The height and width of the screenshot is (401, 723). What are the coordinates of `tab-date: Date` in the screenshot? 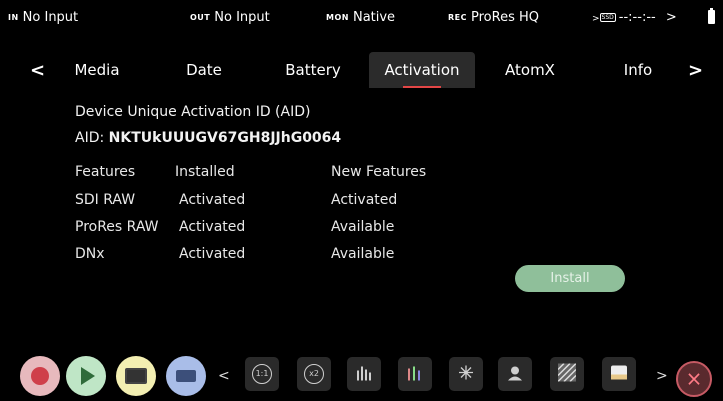 It's located at (204, 70).